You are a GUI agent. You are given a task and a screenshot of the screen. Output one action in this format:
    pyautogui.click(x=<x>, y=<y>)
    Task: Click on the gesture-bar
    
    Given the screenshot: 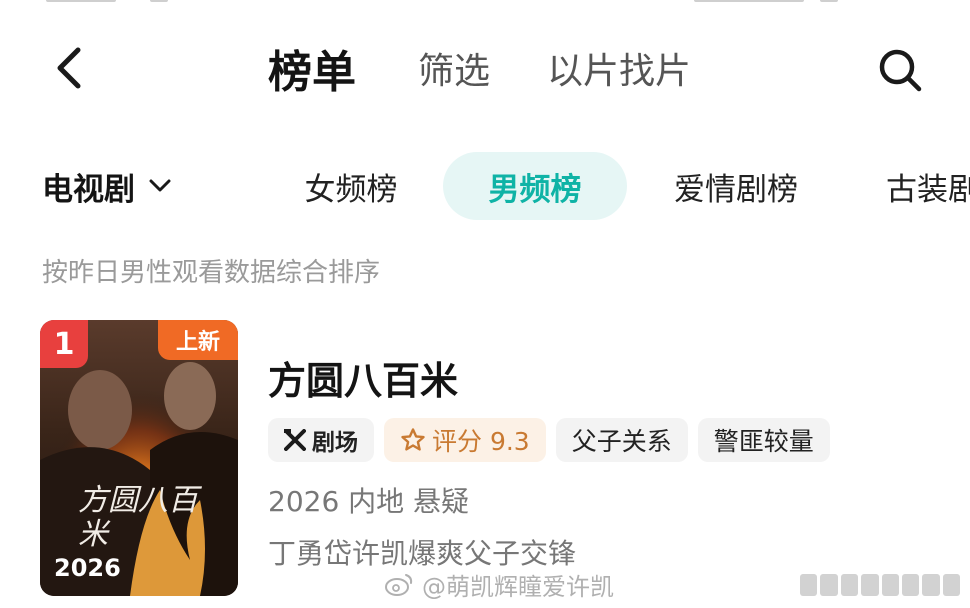 What is the action you would take?
    pyautogui.click(x=880, y=585)
    